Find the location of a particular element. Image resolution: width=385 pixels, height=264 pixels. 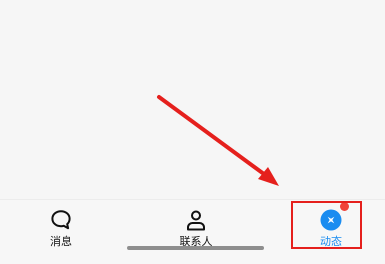

tab-messages: 消息 is located at coordinates (61, 226).